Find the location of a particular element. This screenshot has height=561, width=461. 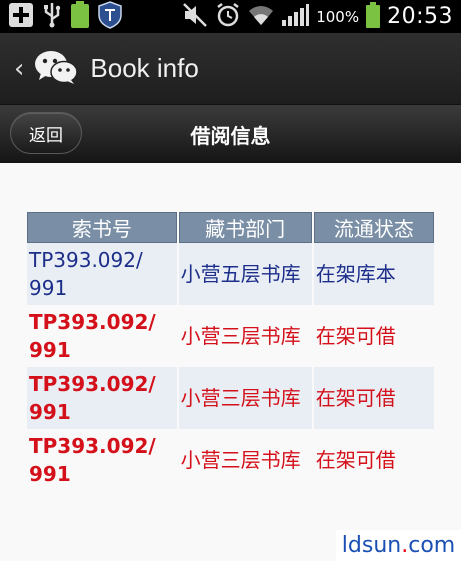

header-department: 藏书部门 is located at coordinates (245, 227).